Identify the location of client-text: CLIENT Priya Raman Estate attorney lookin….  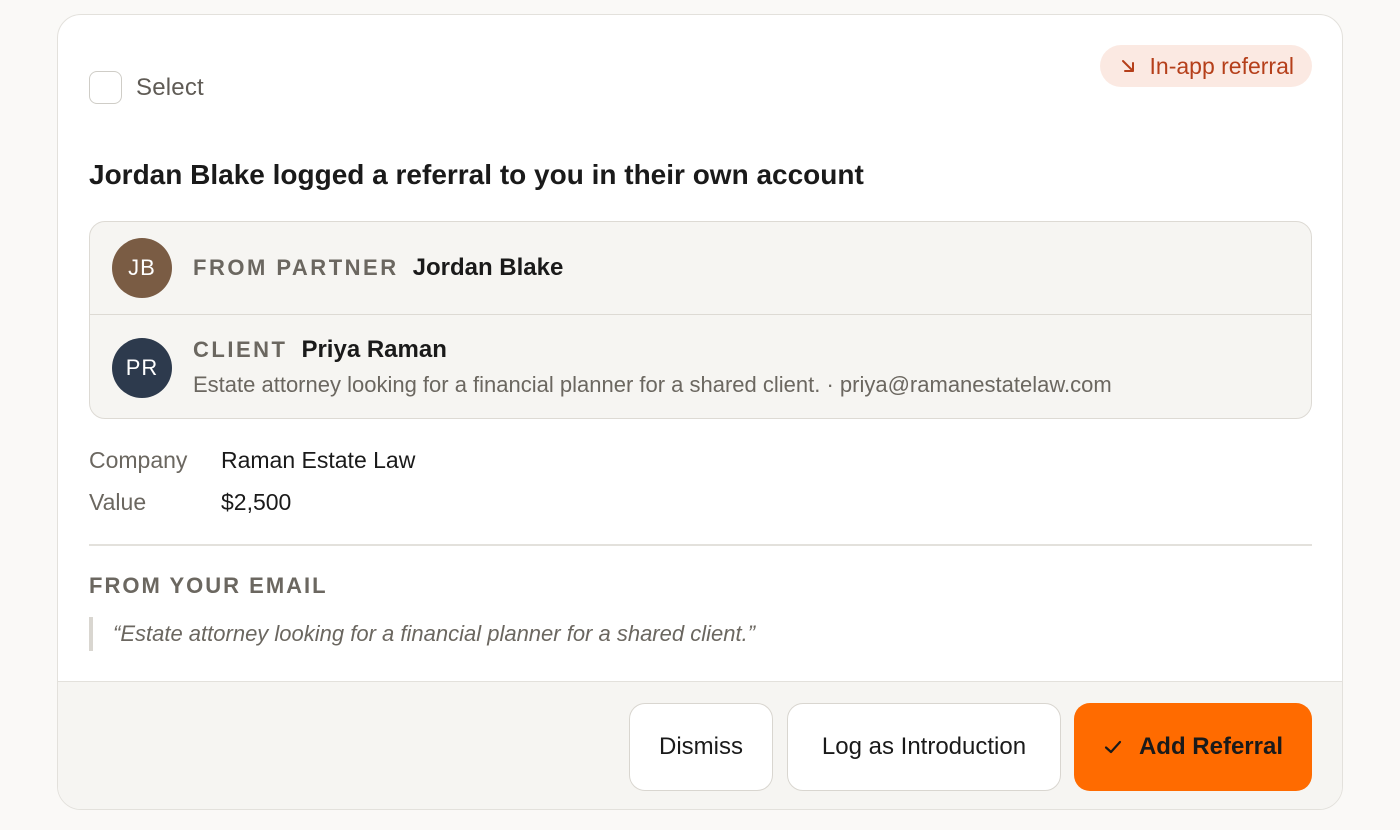
(652, 367).